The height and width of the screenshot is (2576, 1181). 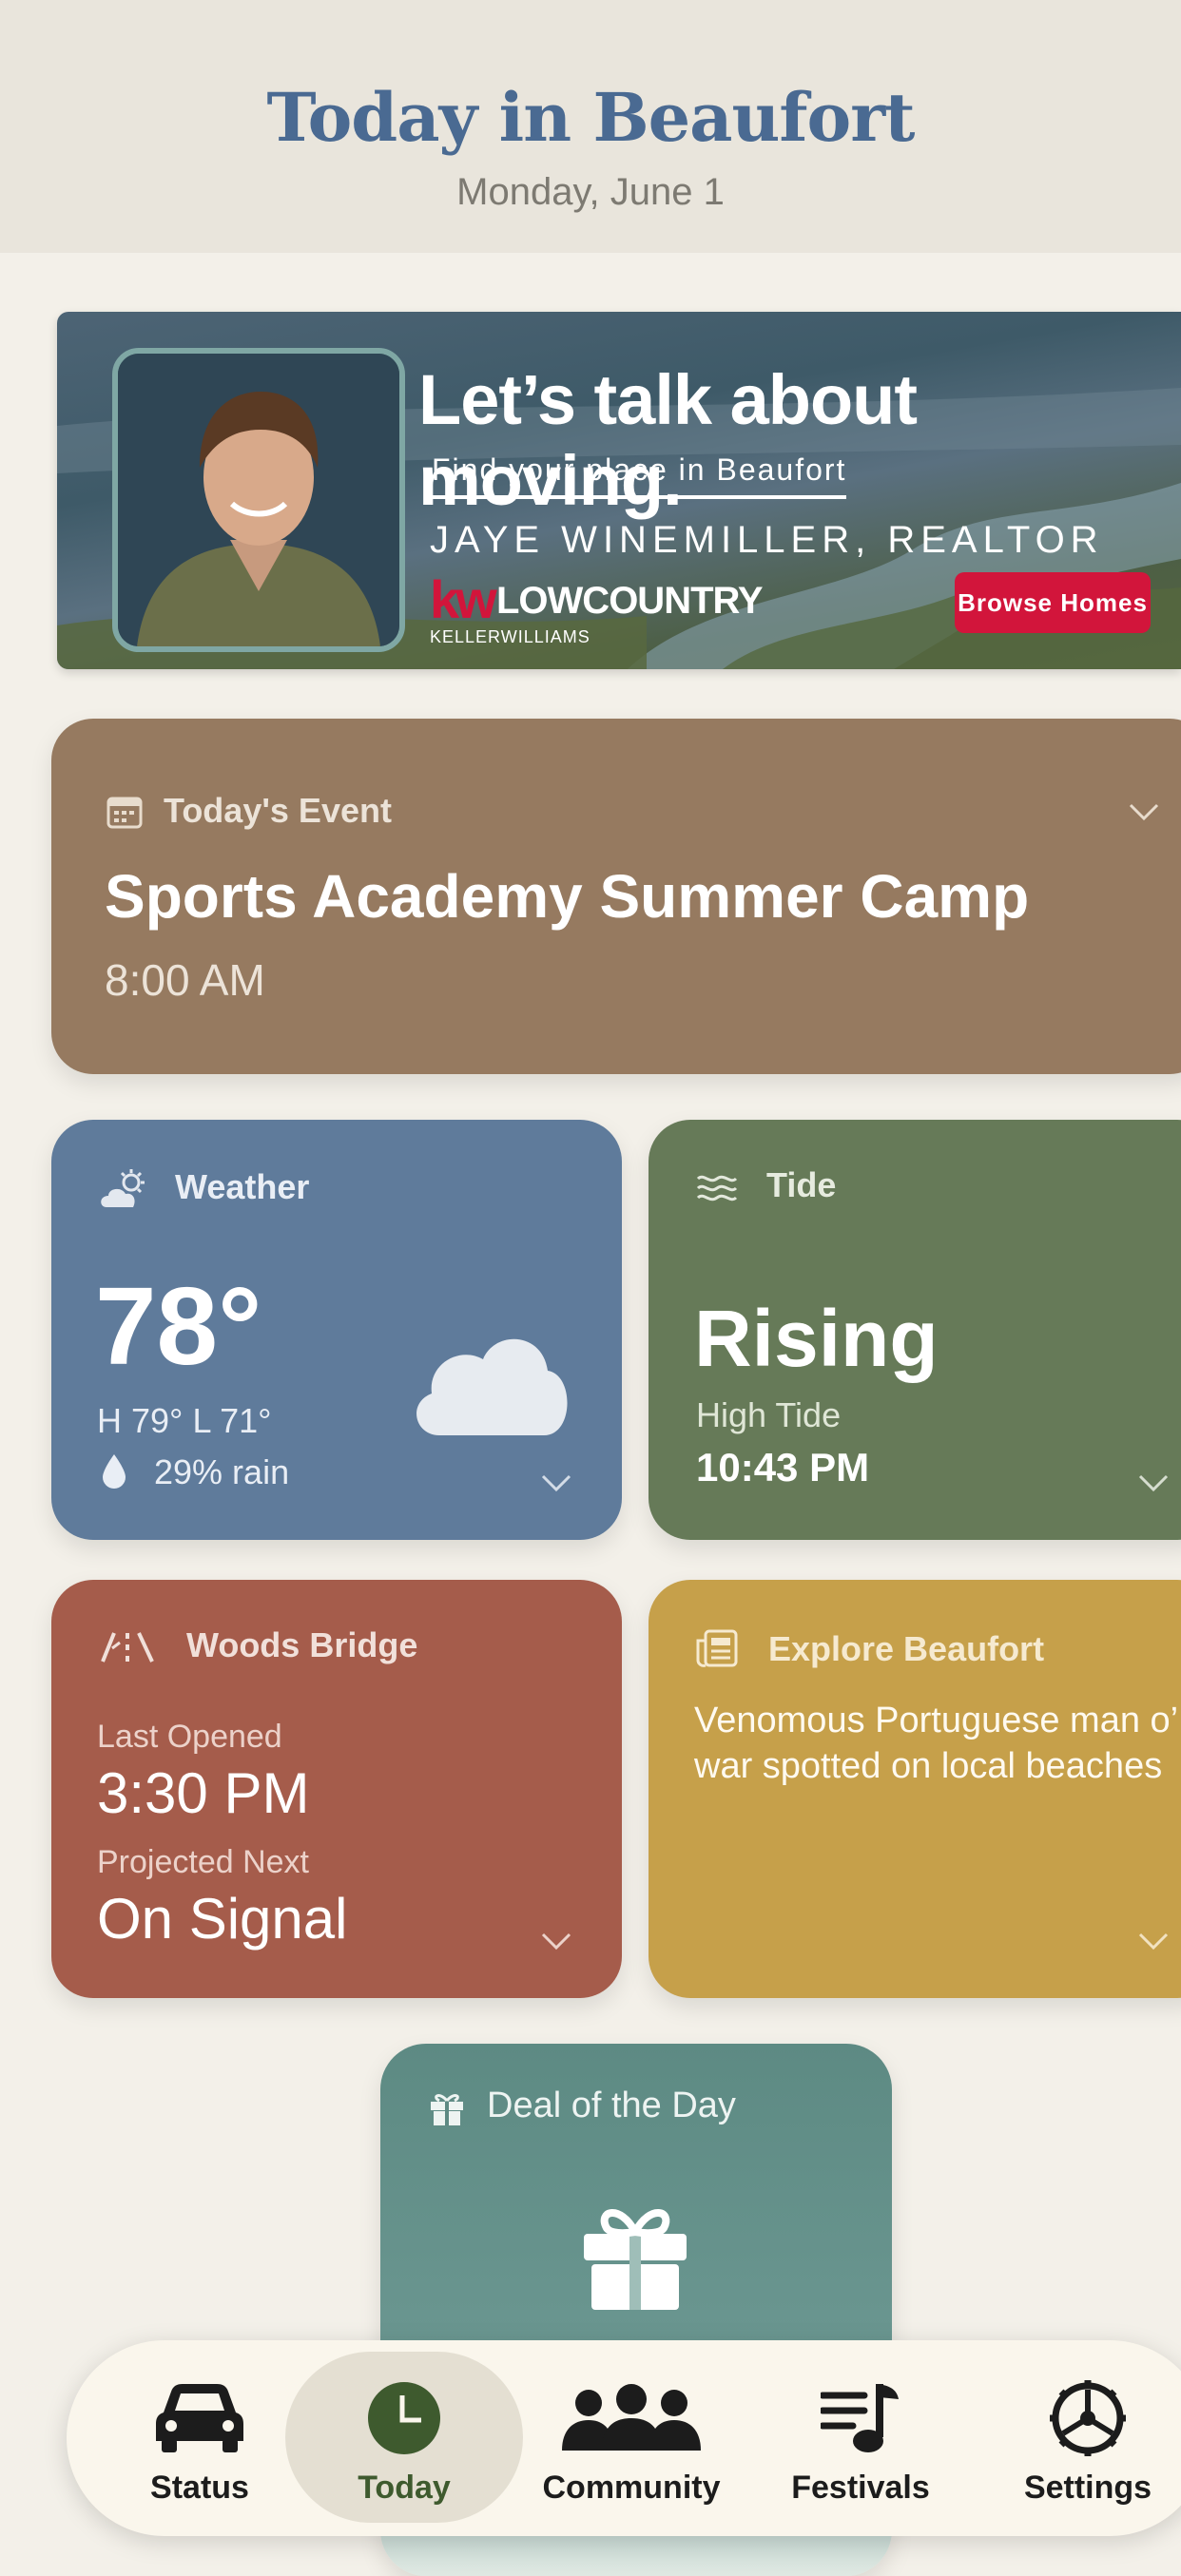 I want to click on page-title: Today in Beaufort, so click(x=591, y=118).